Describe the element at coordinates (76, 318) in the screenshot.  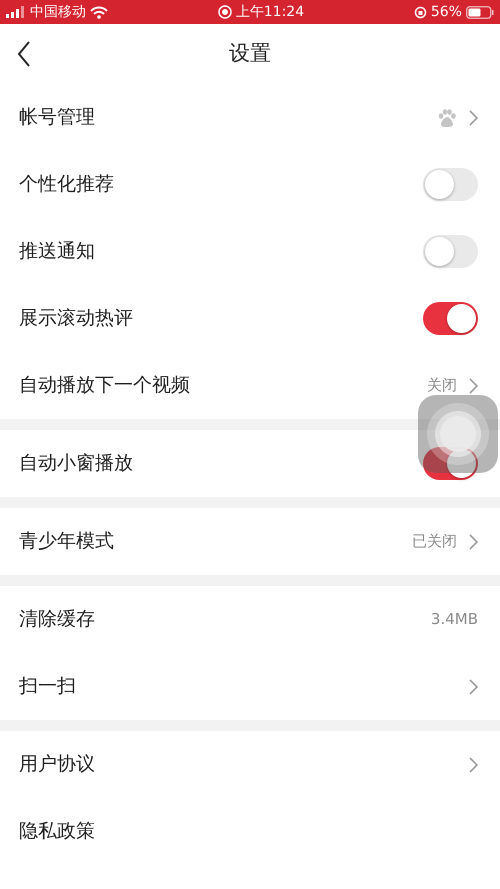
I see `setting-label: 展示滚动热评` at that location.